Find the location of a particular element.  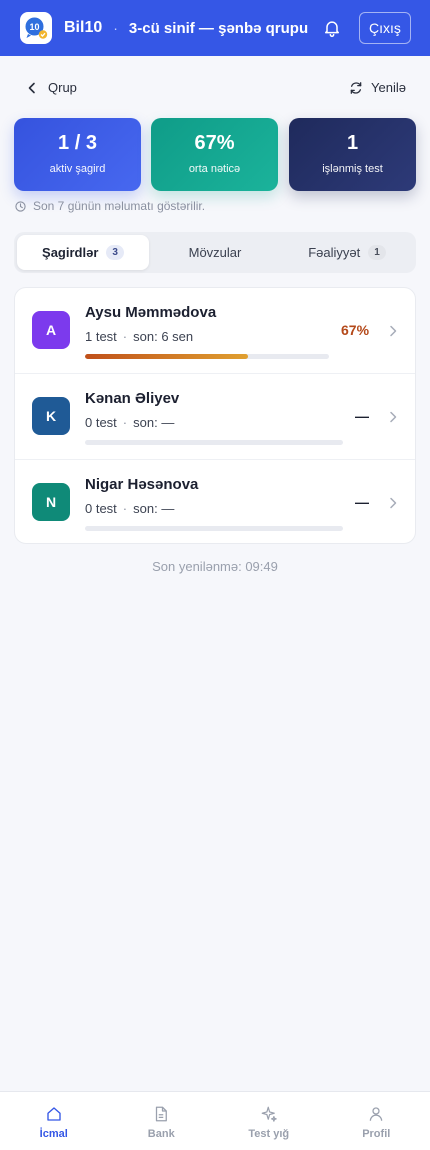

test-count: 1 test is located at coordinates (101, 336).